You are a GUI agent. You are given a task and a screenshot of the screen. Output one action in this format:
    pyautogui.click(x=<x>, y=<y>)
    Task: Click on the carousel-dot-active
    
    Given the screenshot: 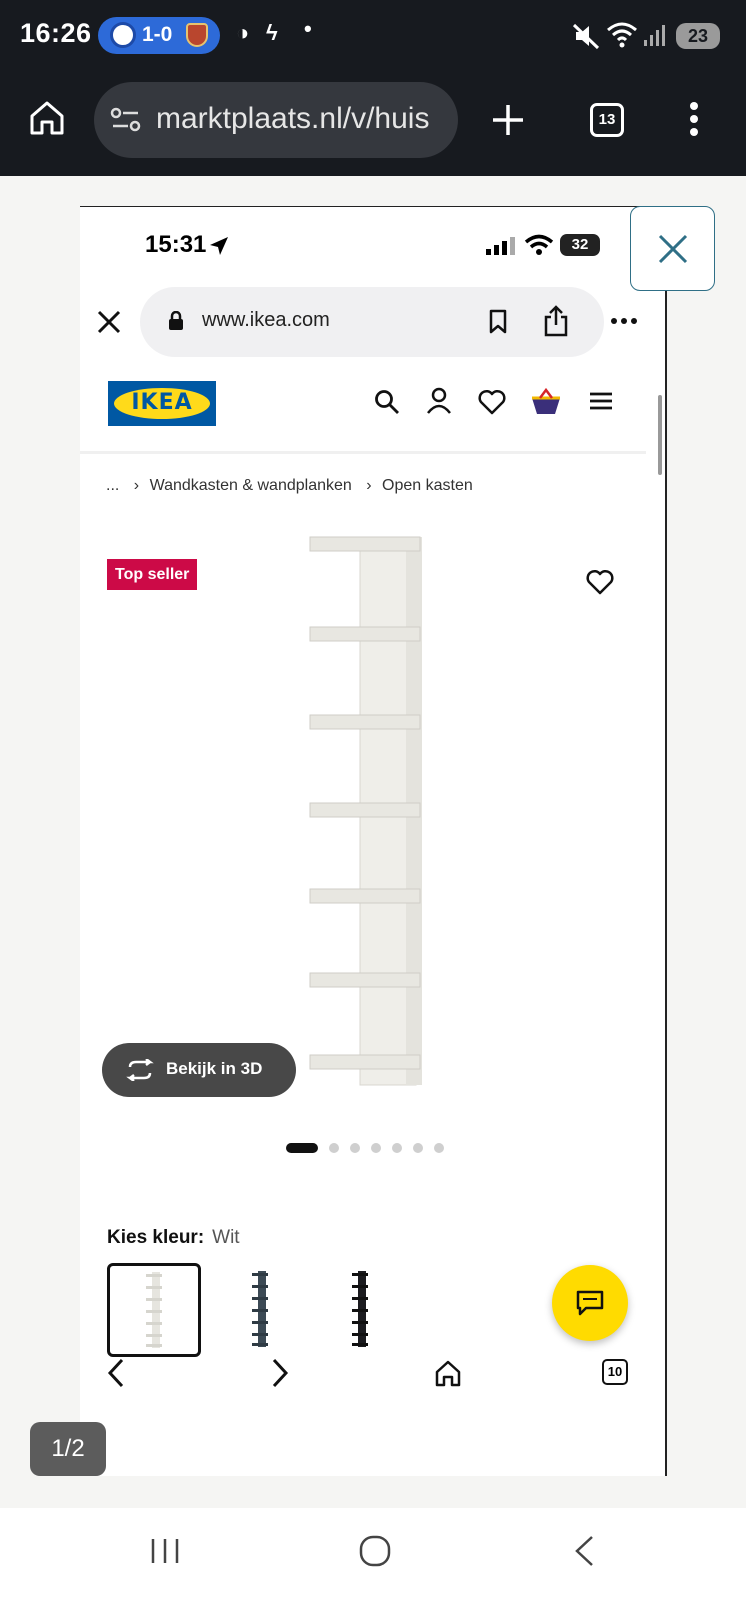 What is the action you would take?
    pyautogui.click(x=302, y=1148)
    